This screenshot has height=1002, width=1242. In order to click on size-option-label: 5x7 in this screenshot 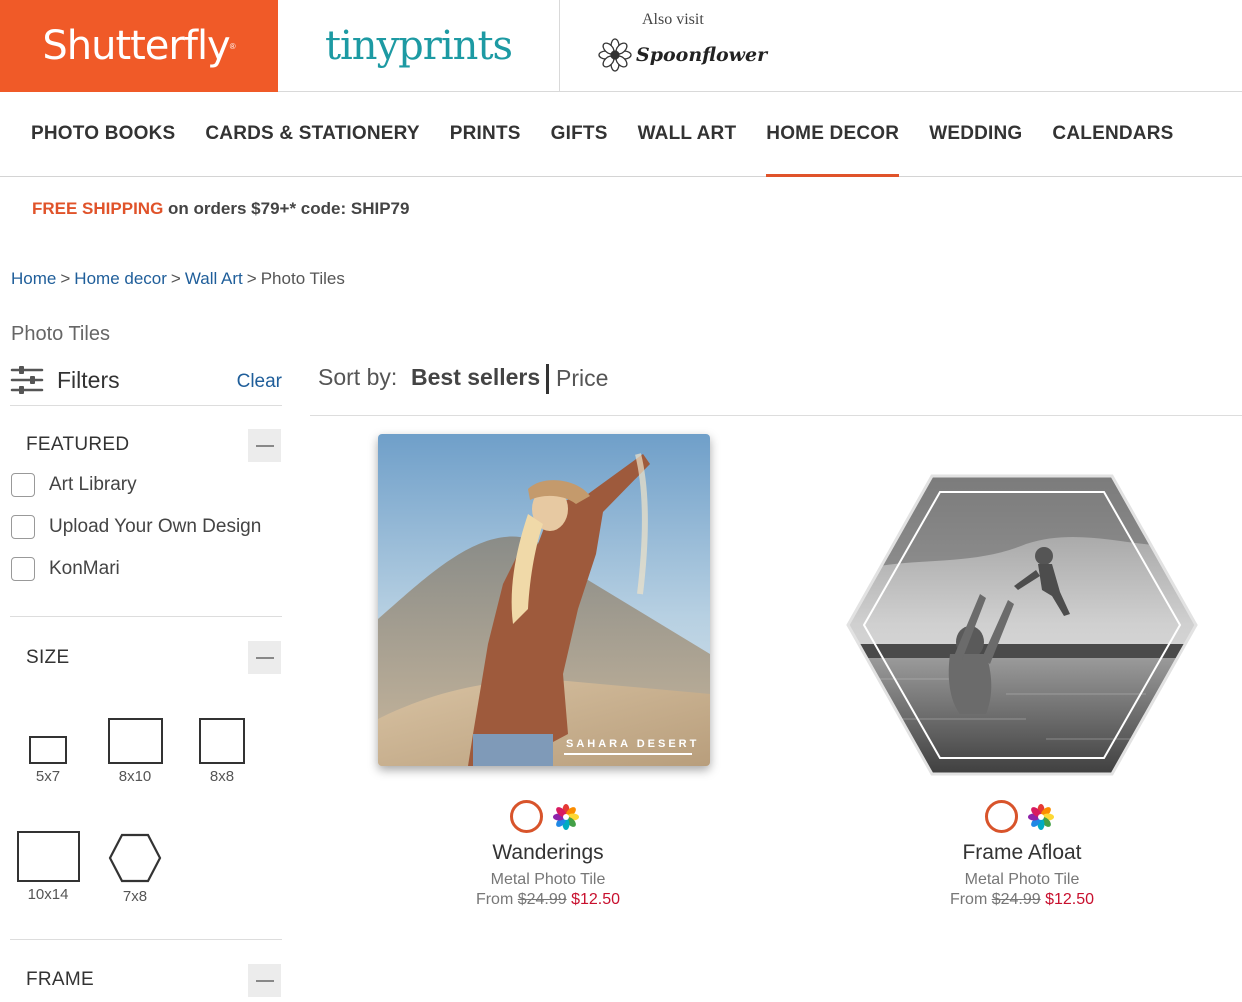, I will do `click(48, 776)`.